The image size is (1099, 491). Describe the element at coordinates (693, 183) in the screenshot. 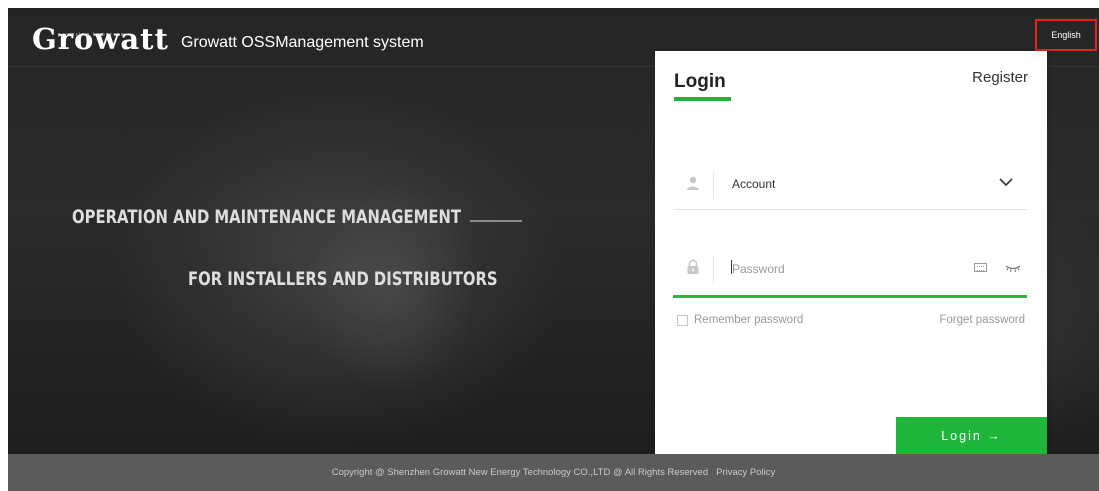

I see `user-icon` at that location.